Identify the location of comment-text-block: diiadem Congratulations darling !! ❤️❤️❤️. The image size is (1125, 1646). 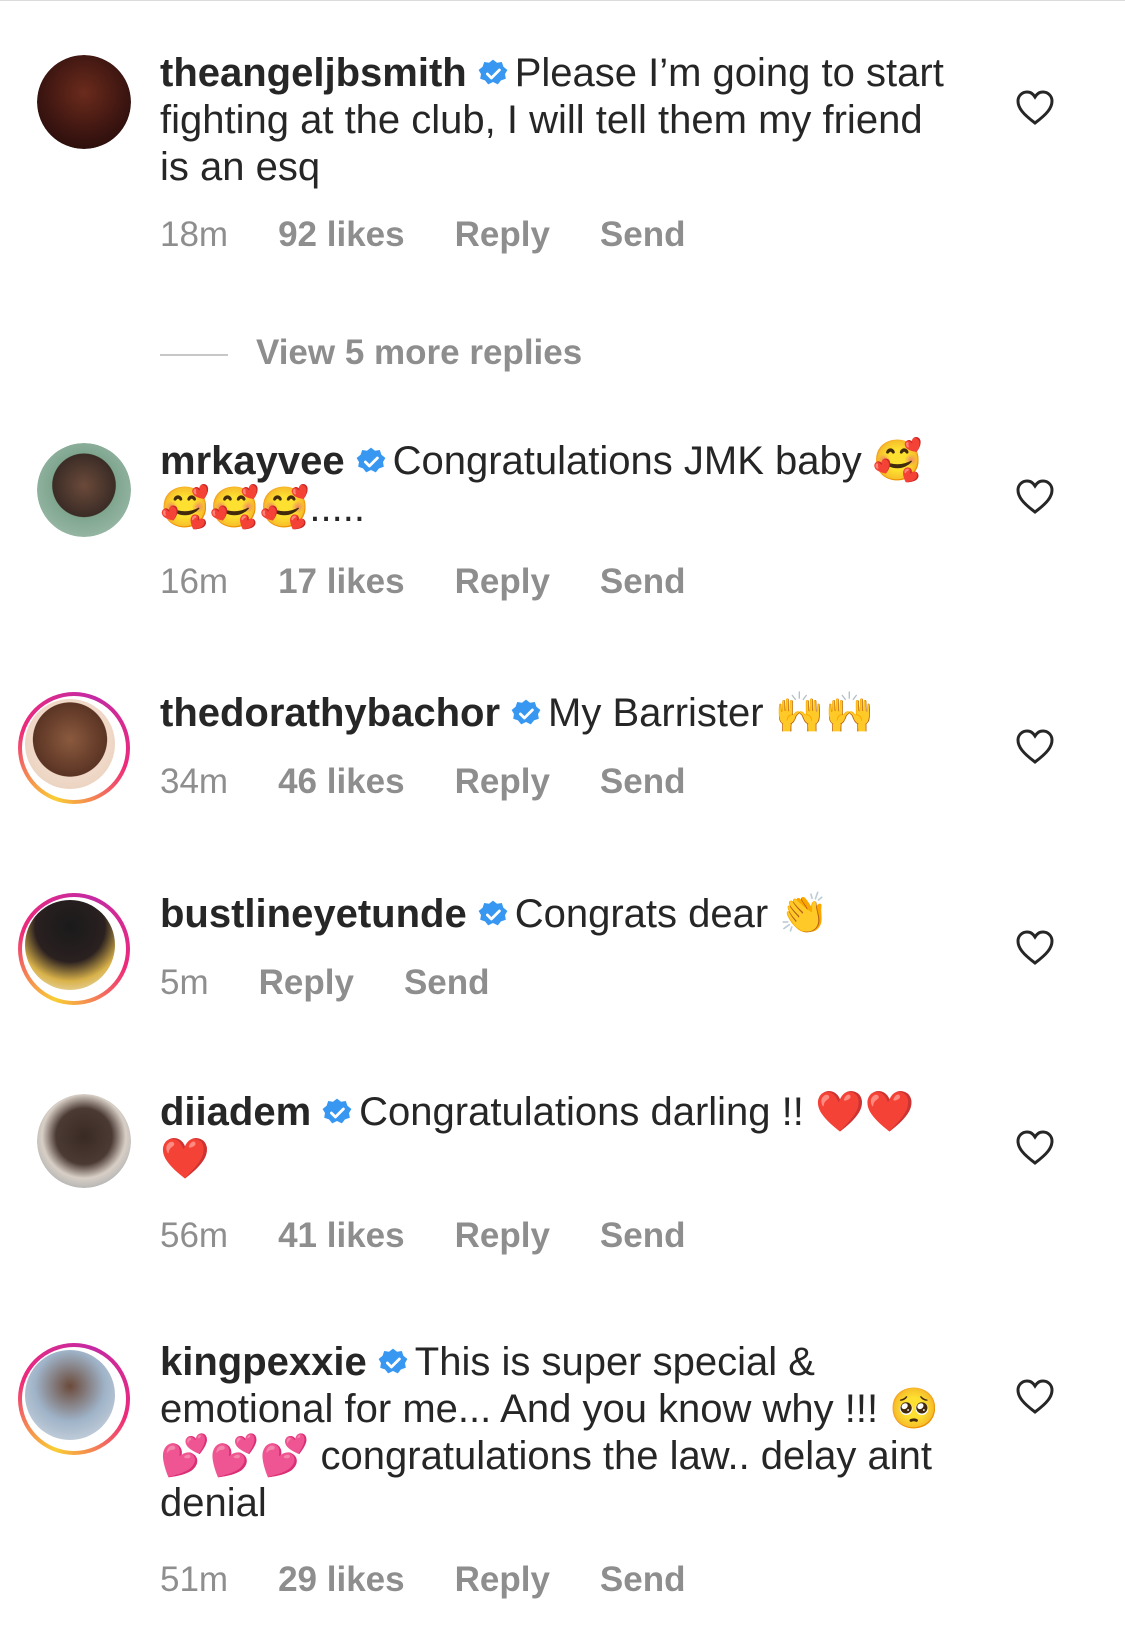
(555, 1136).